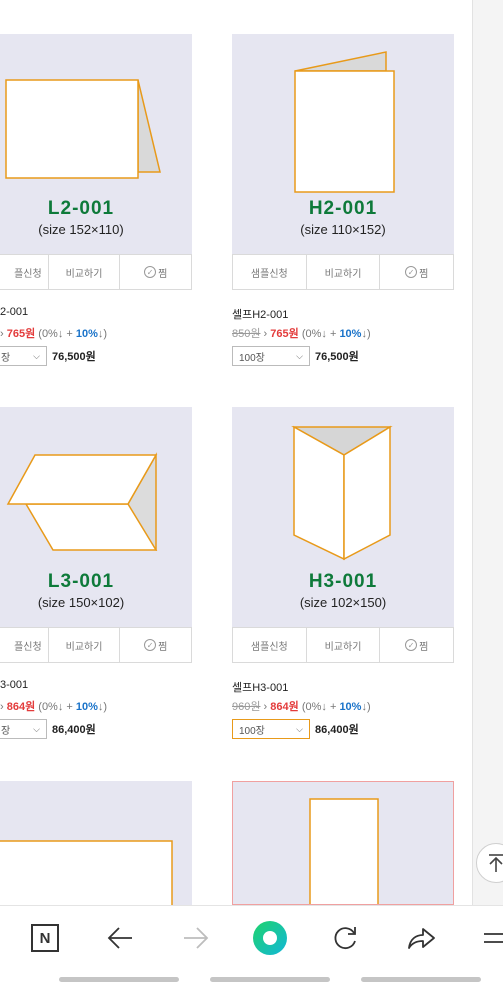 The height and width of the screenshot is (990, 503). I want to click on refresh-icon, so click(345, 938).